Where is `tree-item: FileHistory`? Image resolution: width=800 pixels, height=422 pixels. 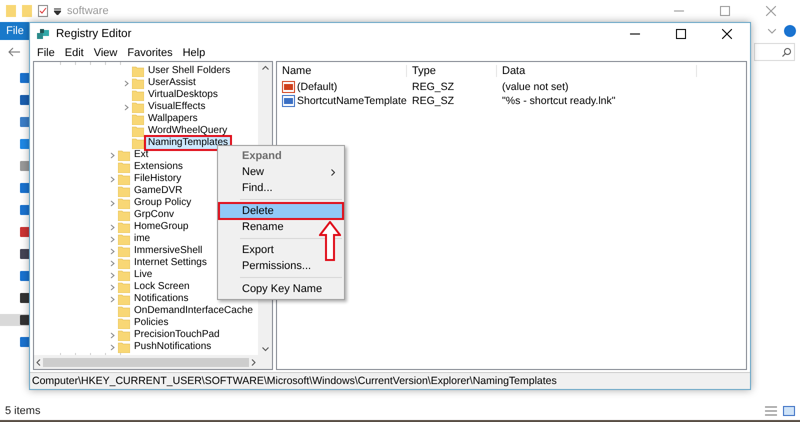 tree-item: FileHistory is located at coordinates (158, 179).